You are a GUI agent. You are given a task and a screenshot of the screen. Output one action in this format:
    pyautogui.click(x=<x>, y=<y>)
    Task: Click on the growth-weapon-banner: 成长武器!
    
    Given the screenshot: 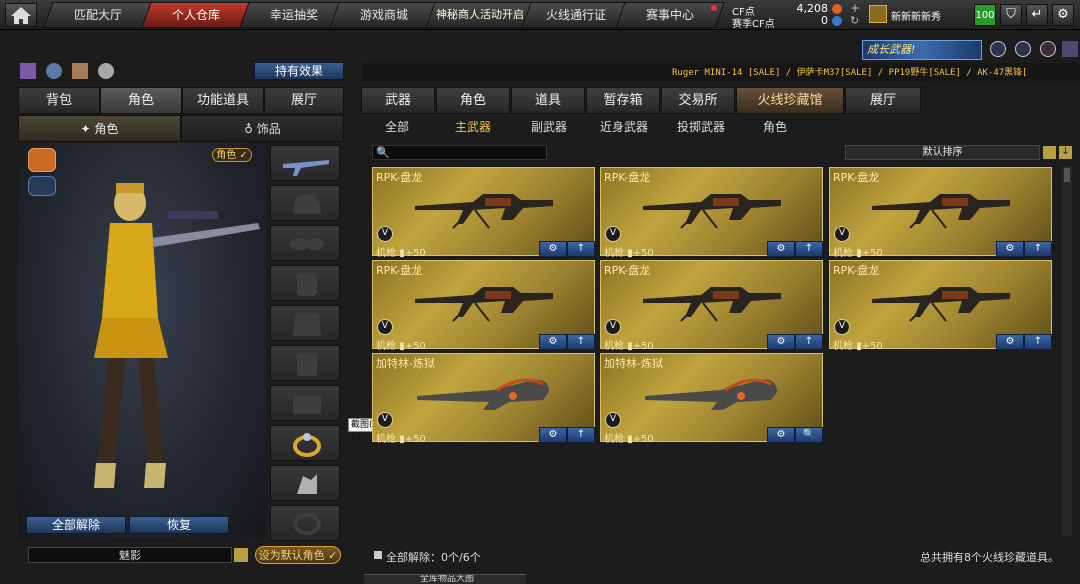 What is the action you would take?
    pyautogui.click(x=922, y=50)
    